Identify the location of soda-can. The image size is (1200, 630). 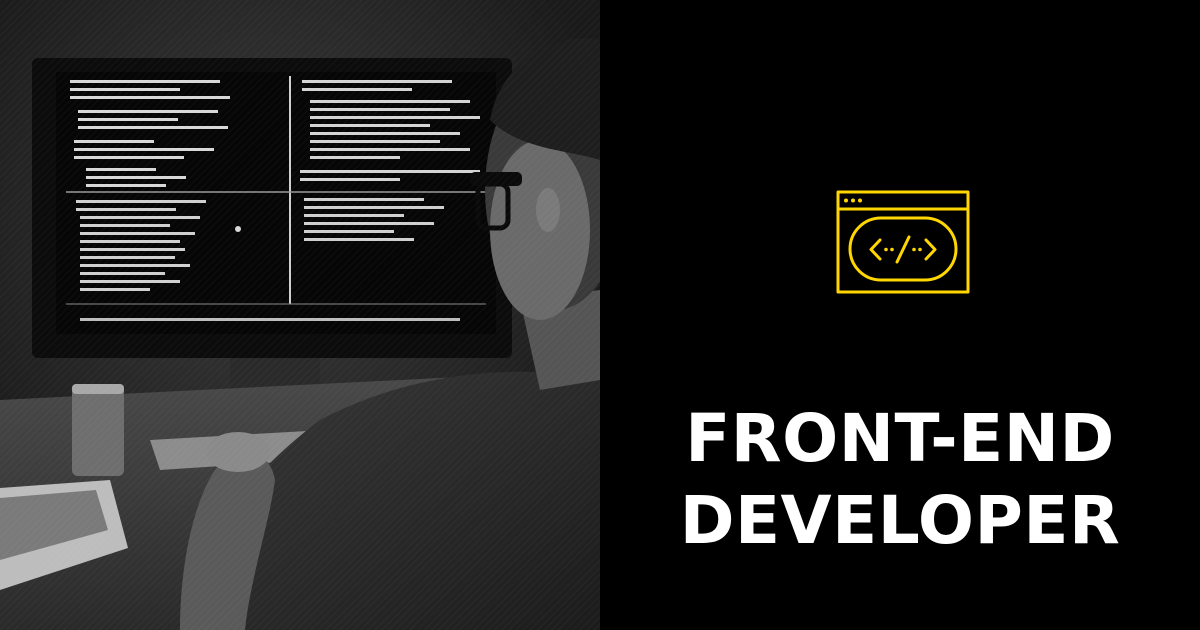
(98, 430).